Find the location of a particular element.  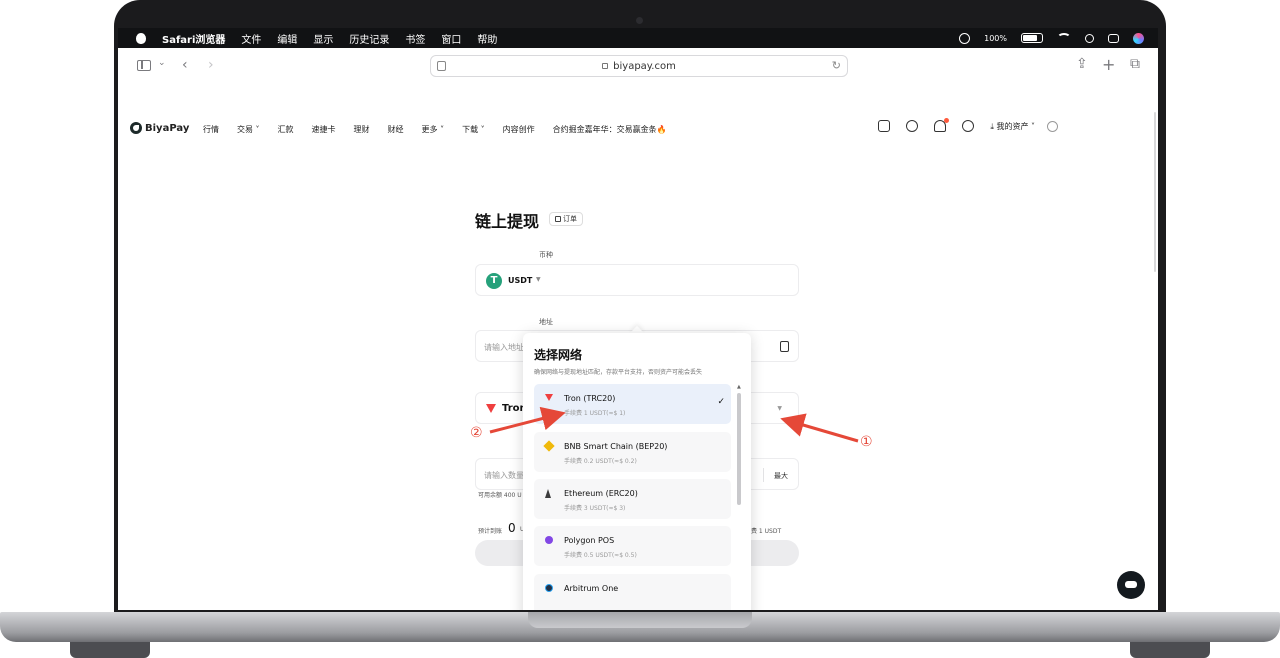

annotation-arrows is located at coordinates (674, 424).